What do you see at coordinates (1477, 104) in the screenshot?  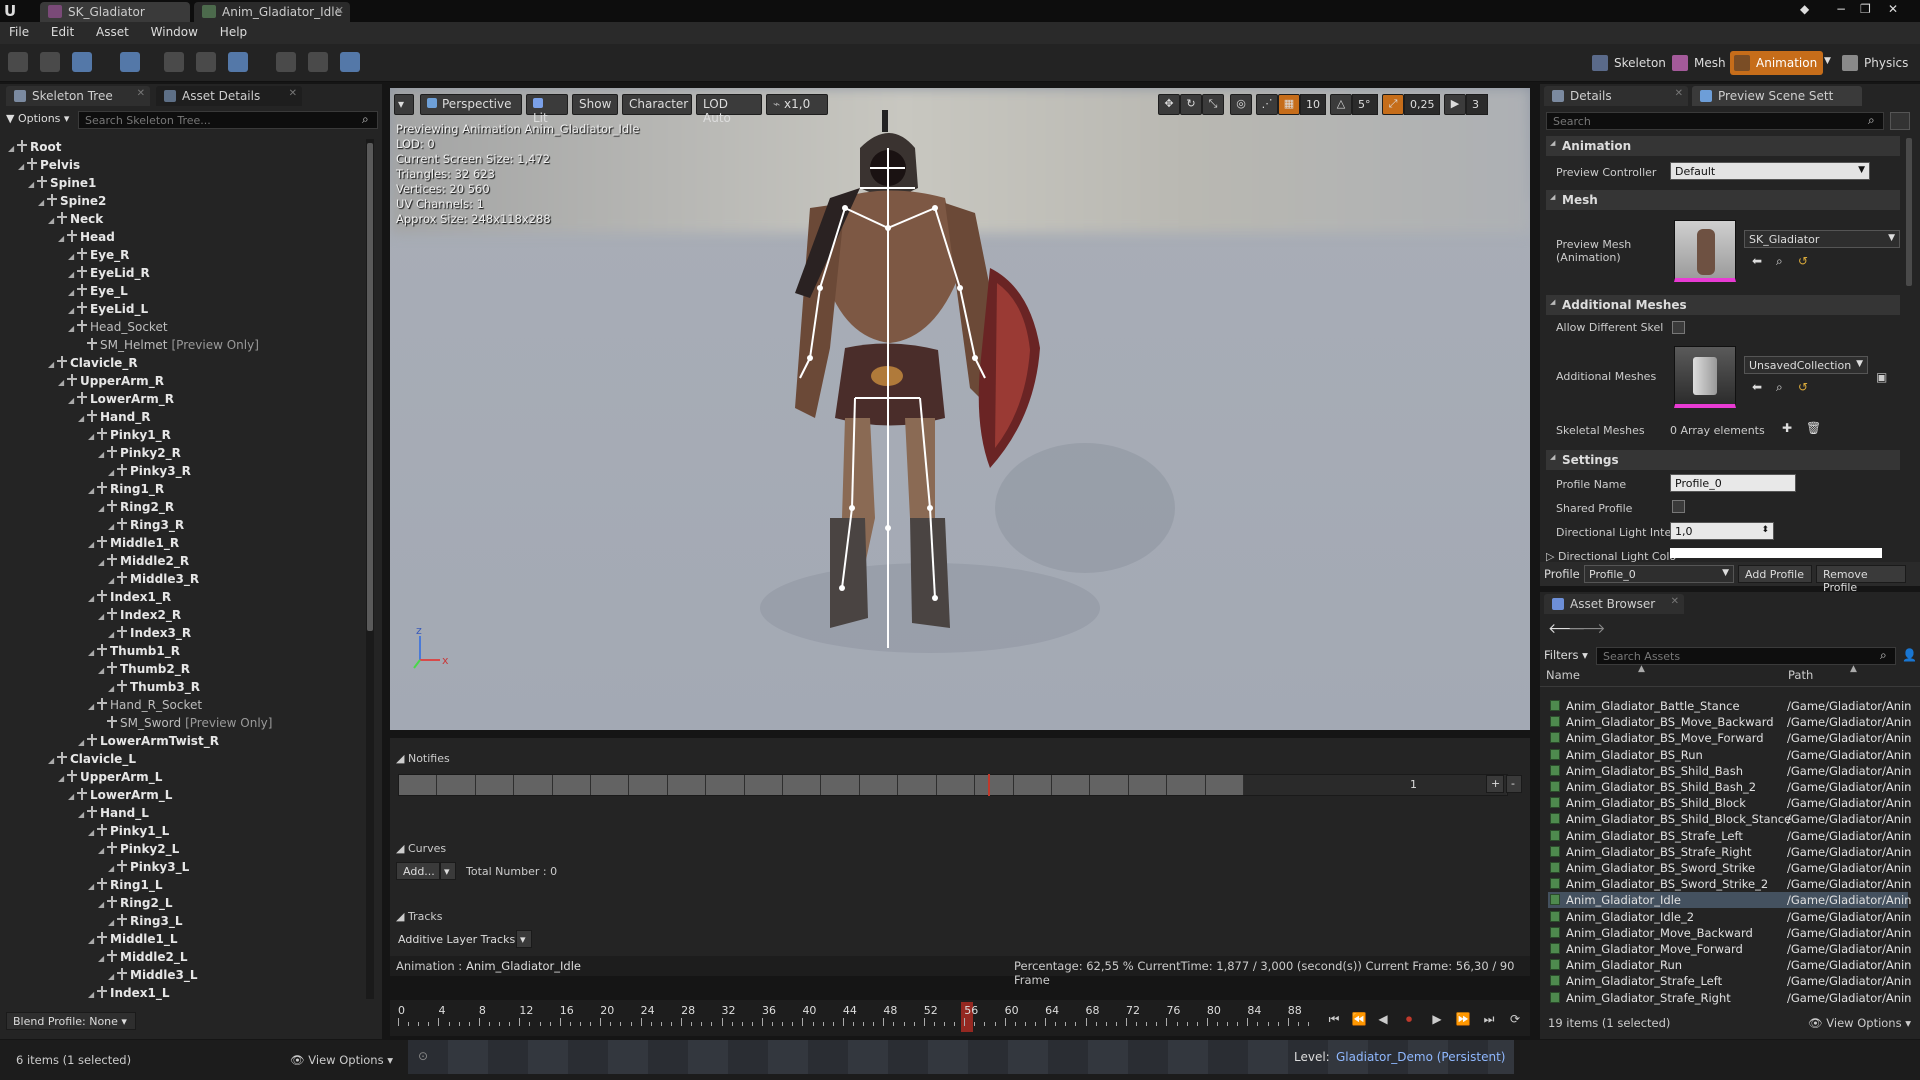 I see `camera-speed-value: 3` at bounding box center [1477, 104].